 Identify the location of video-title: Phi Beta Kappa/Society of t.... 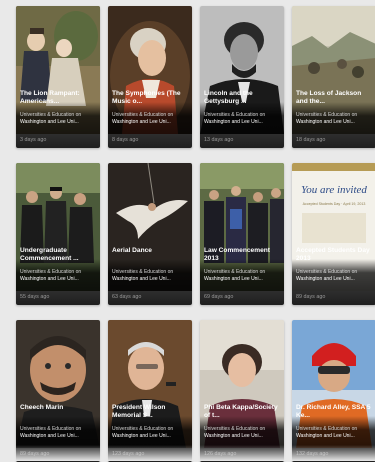
(242, 412).